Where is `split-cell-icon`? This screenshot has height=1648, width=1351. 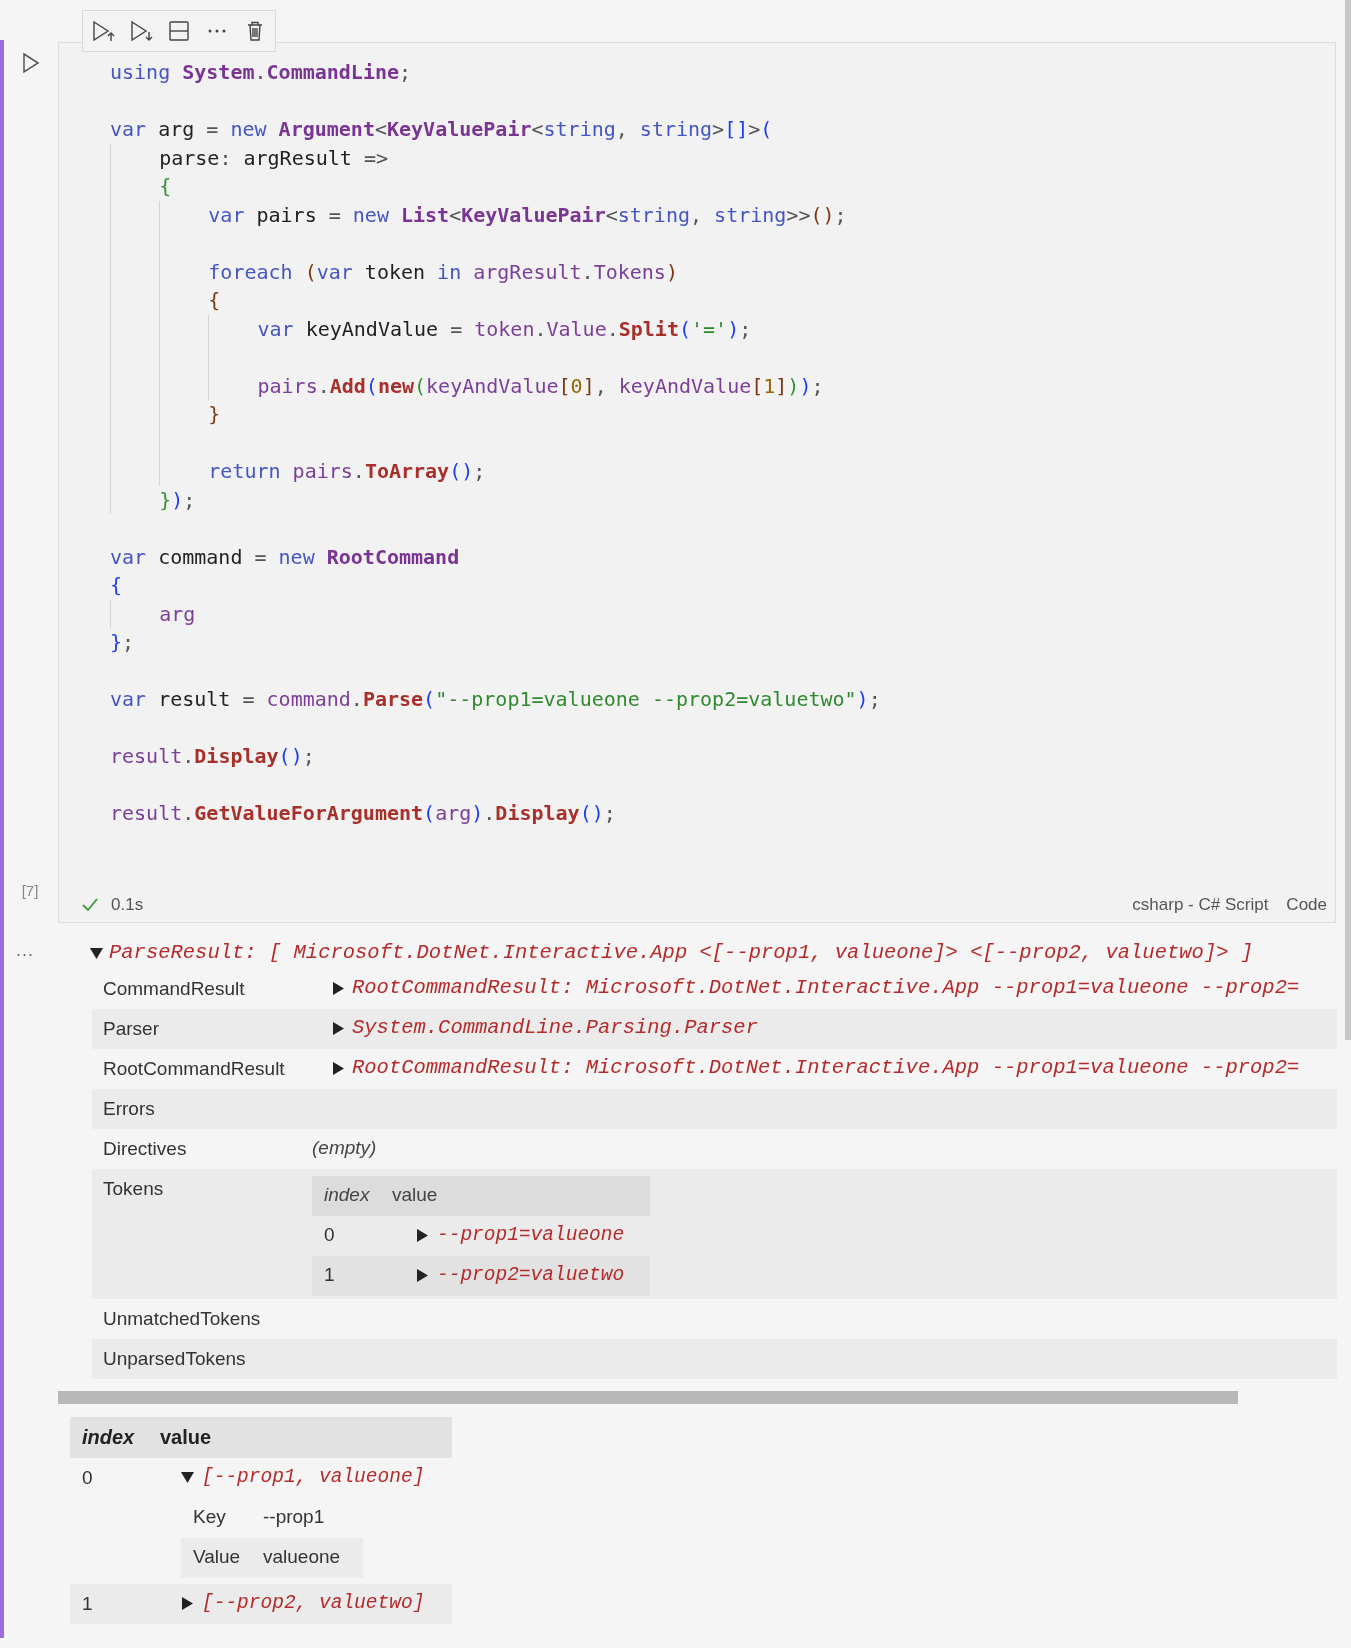
split-cell-icon is located at coordinates (179, 31).